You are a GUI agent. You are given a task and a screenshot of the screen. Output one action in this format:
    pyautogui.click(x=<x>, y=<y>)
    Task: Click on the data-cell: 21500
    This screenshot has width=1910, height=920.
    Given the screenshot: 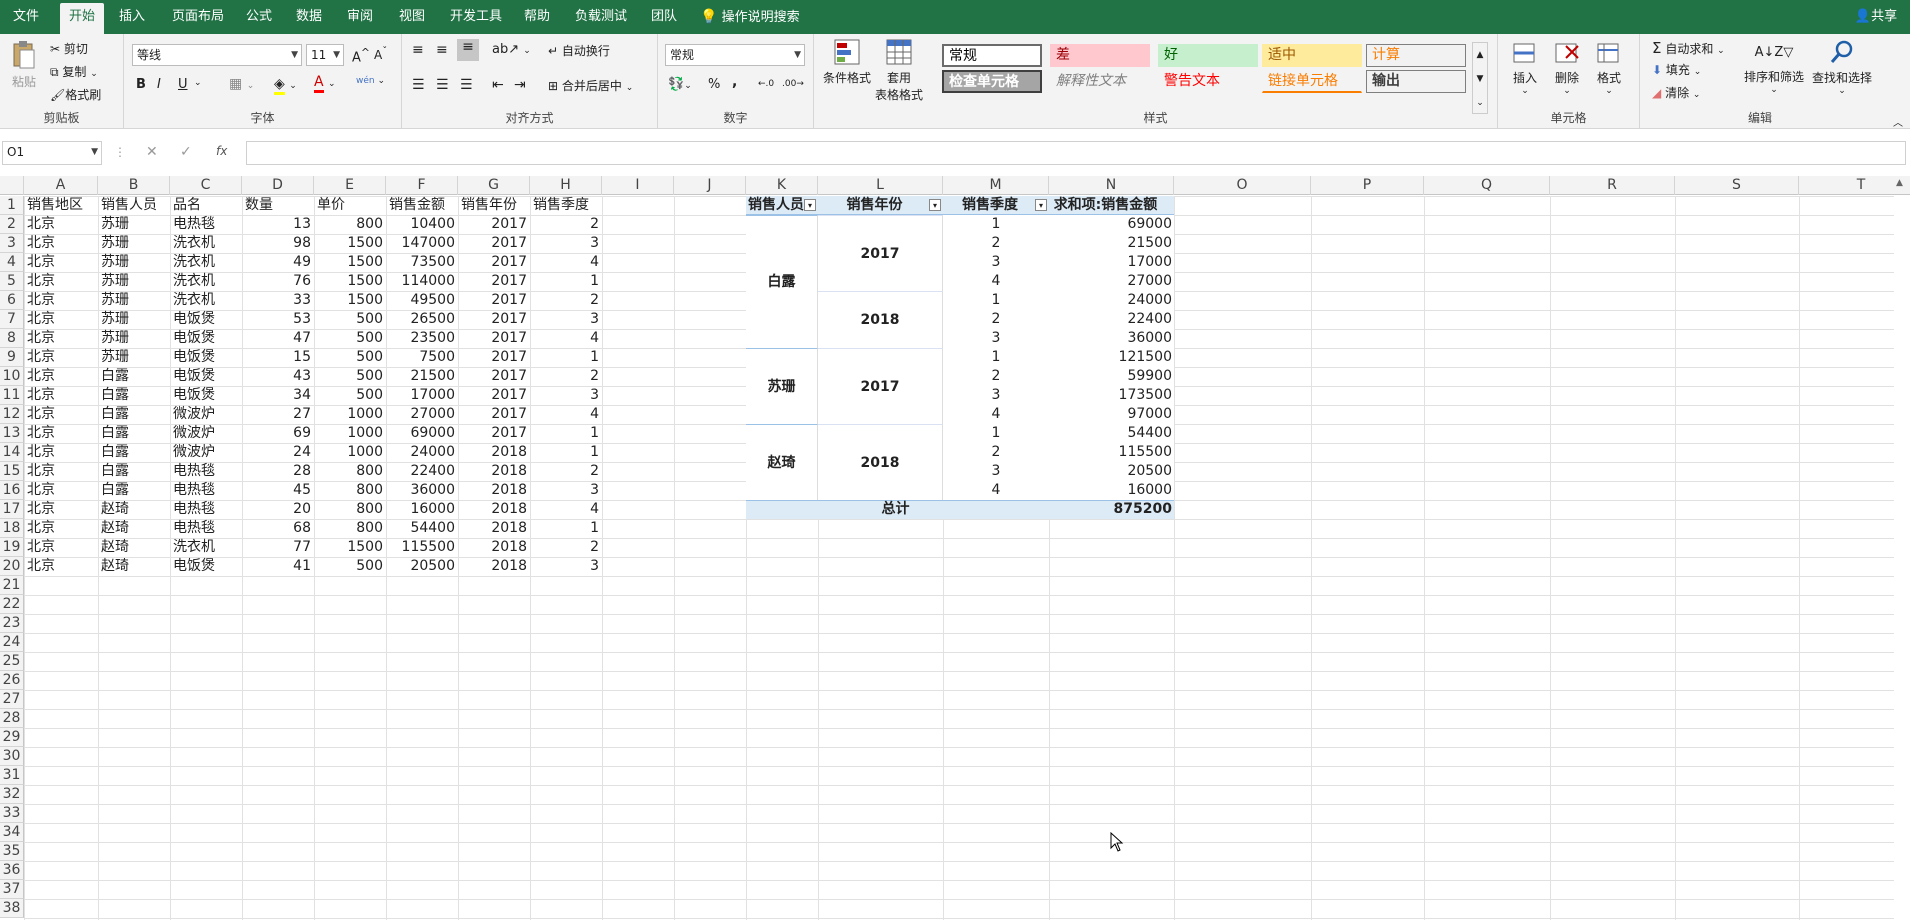 What is the action you would take?
    pyautogui.click(x=422, y=376)
    